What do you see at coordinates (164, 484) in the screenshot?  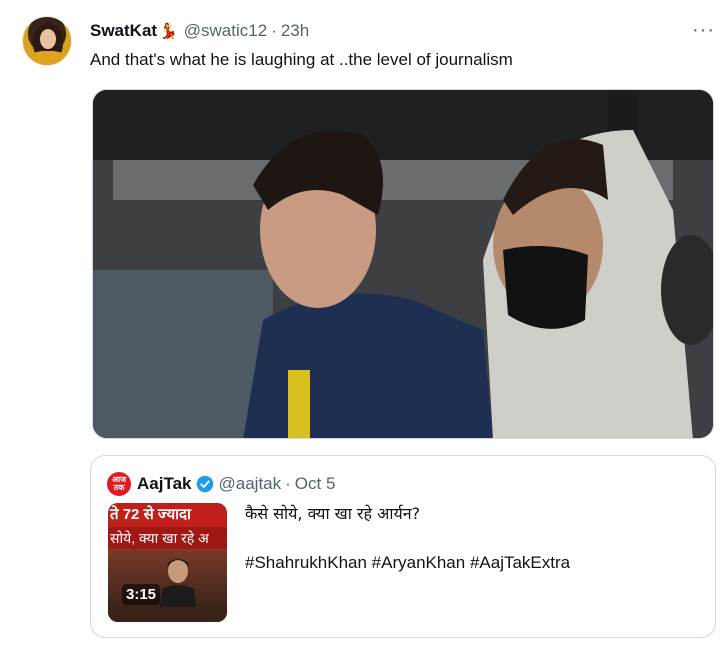 I see `quoted-display-name: AajTak` at bounding box center [164, 484].